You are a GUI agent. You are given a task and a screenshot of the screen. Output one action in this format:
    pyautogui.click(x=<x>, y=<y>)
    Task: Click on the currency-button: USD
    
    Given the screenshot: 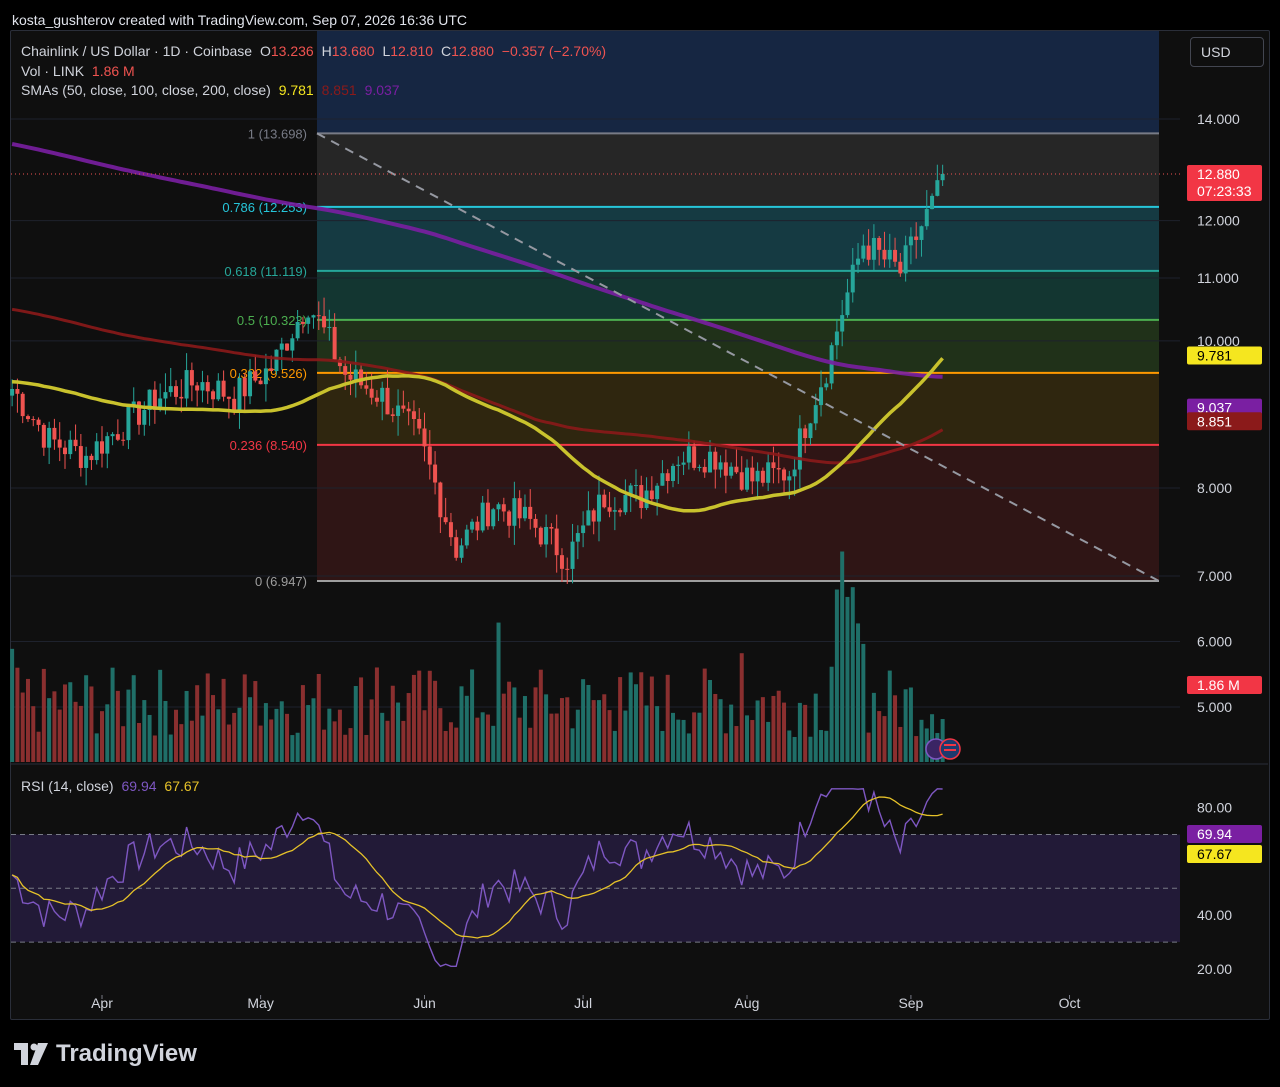 What is the action you would take?
    pyautogui.click(x=1227, y=52)
    